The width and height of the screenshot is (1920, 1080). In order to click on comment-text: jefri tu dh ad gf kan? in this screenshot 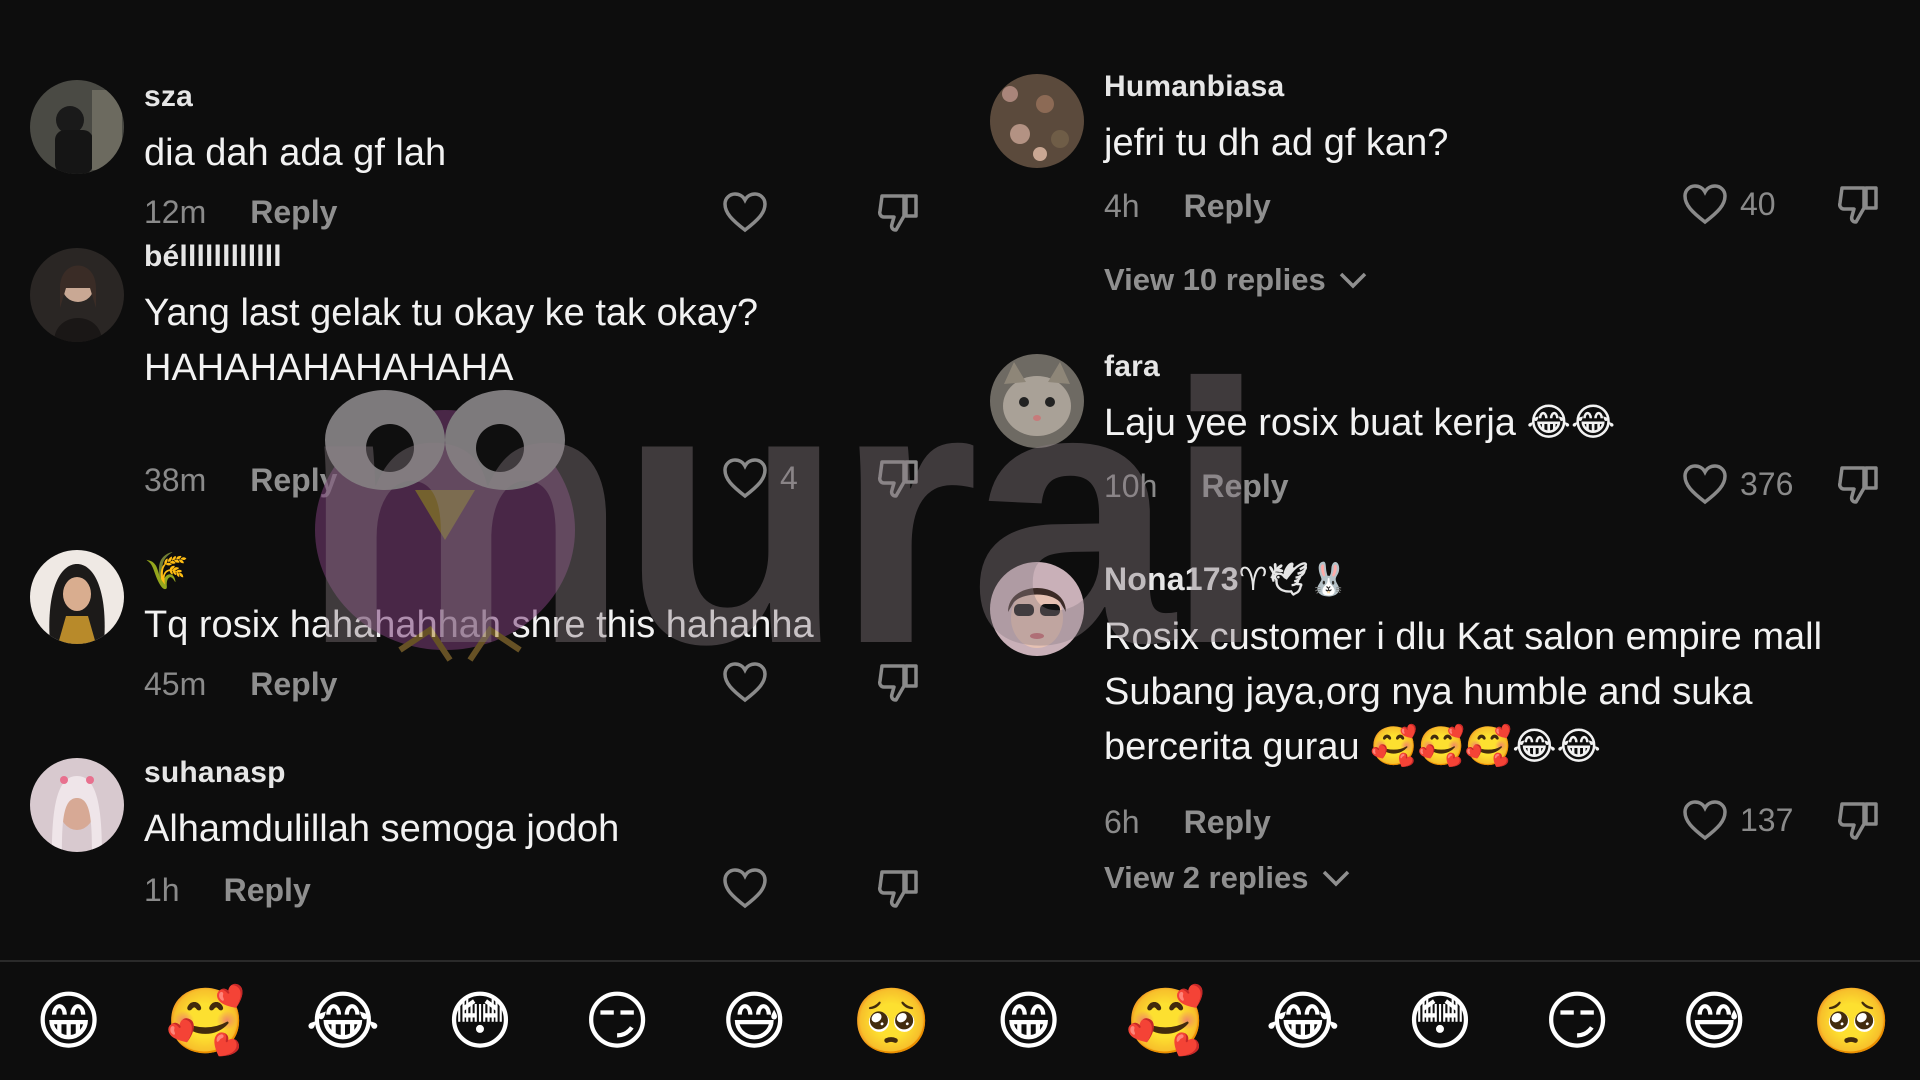, I will do `click(1276, 143)`.